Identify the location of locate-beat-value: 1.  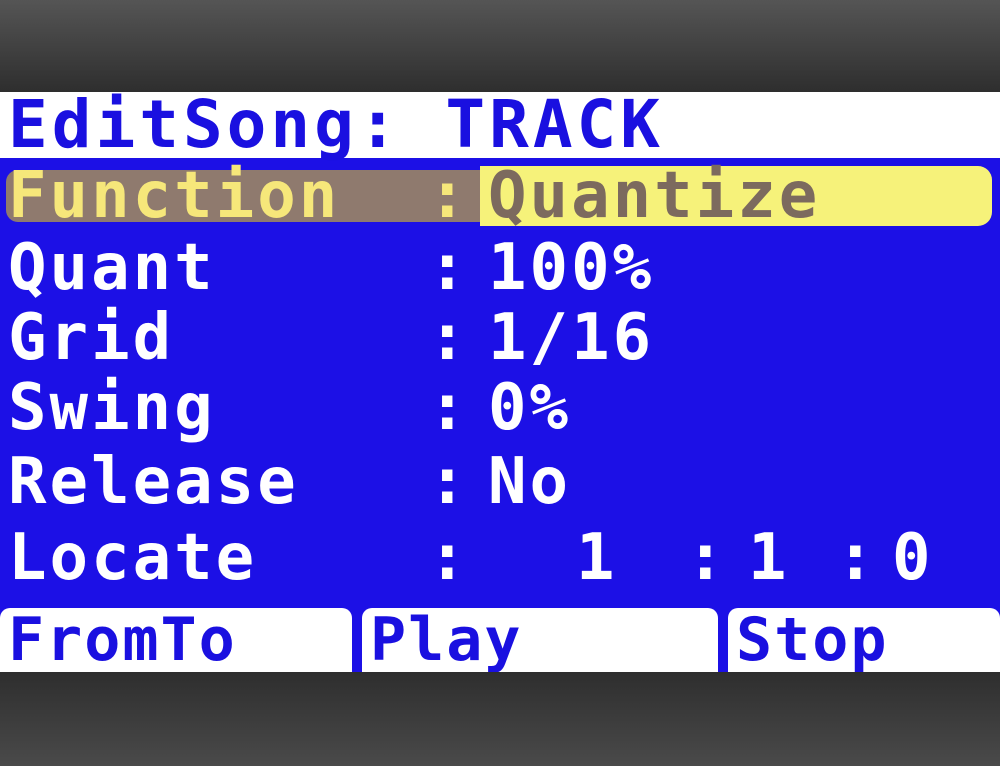
(769, 558).